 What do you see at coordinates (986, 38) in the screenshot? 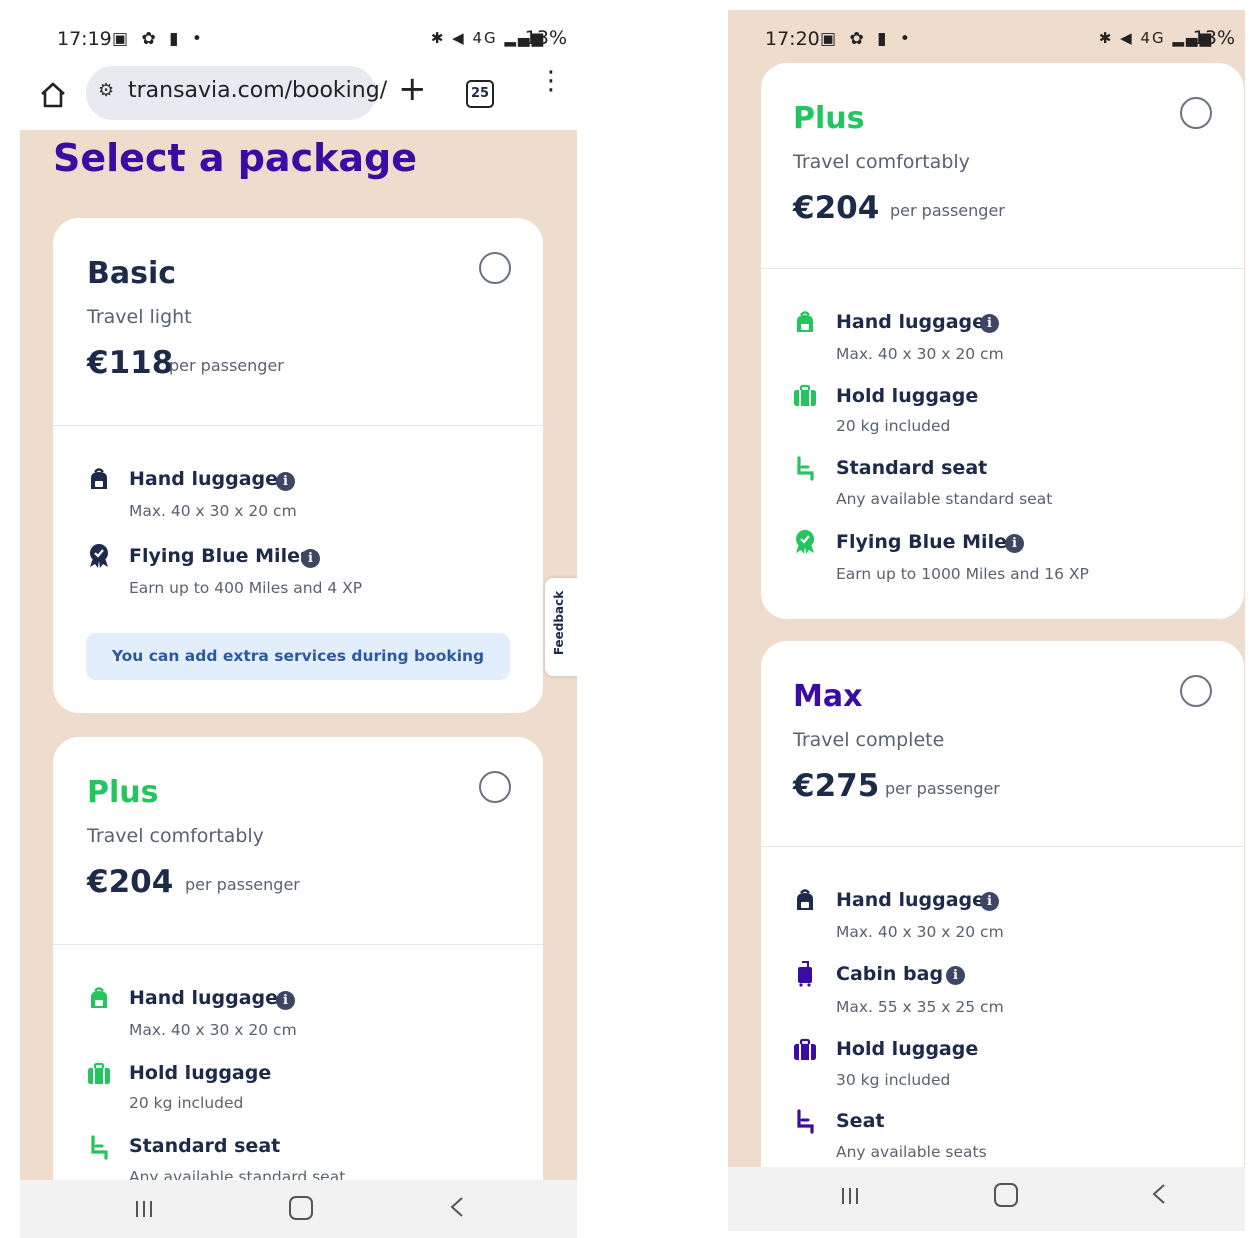
I see `status-bar: 17:20 ▣ ✿ ▮ • ✱ ◀ 4G ▂▄▆ 13%` at bounding box center [986, 38].